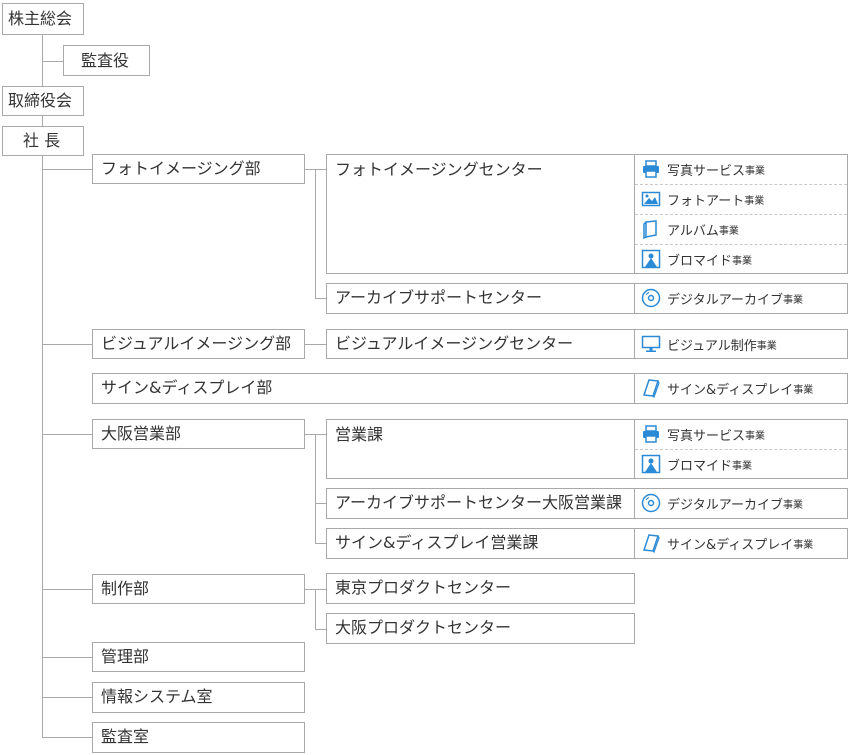 This screenshot has height=755, width=850. What do you see at coordinates (437, 542) in the screenshot?
I see `section-sign-sales-label: サイン&ディスプレイ営業課` at bounding box center [437, 542].